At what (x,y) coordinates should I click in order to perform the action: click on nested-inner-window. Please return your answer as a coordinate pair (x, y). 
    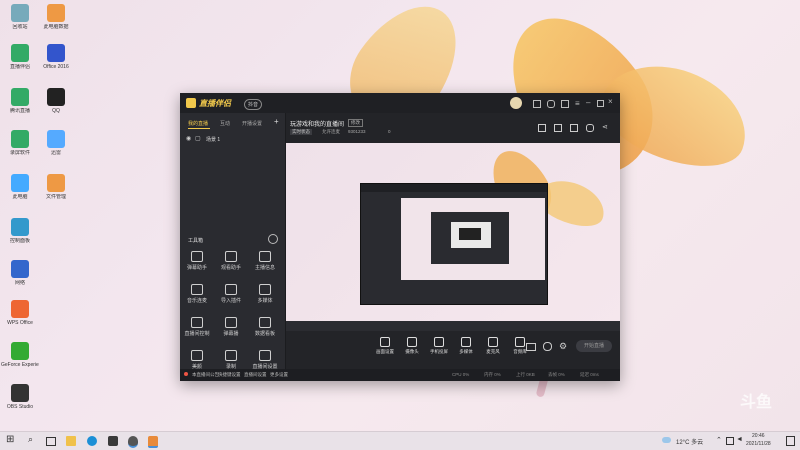
    Looking at the image, I should click on (470, 238).